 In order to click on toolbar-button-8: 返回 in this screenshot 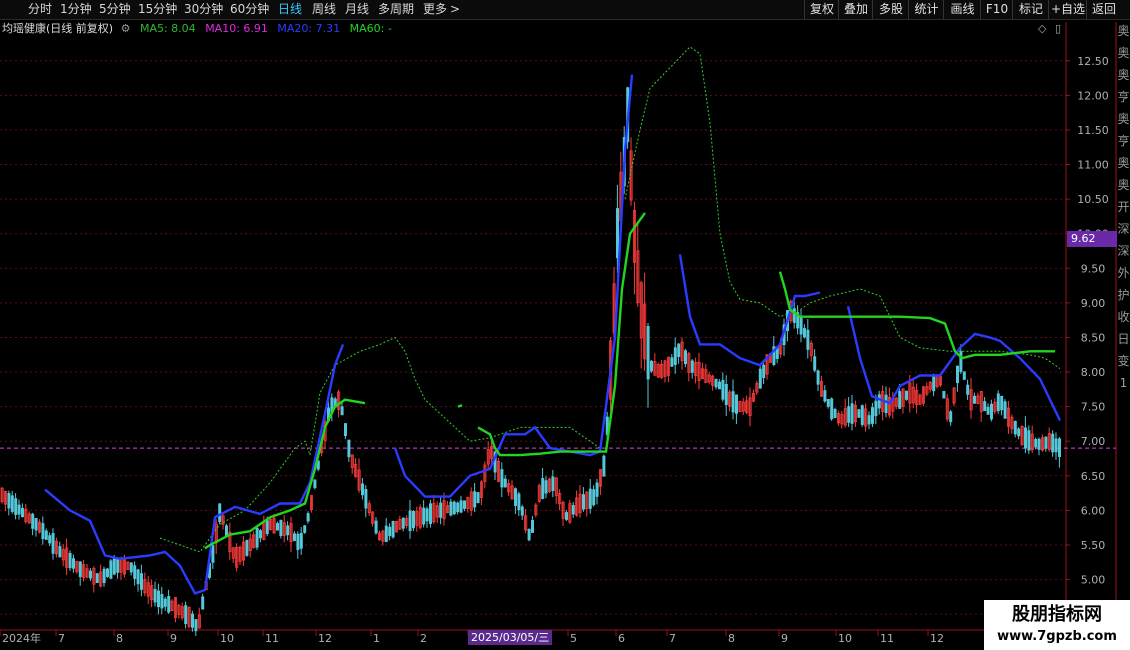, I will do `click(1103, 9)`.